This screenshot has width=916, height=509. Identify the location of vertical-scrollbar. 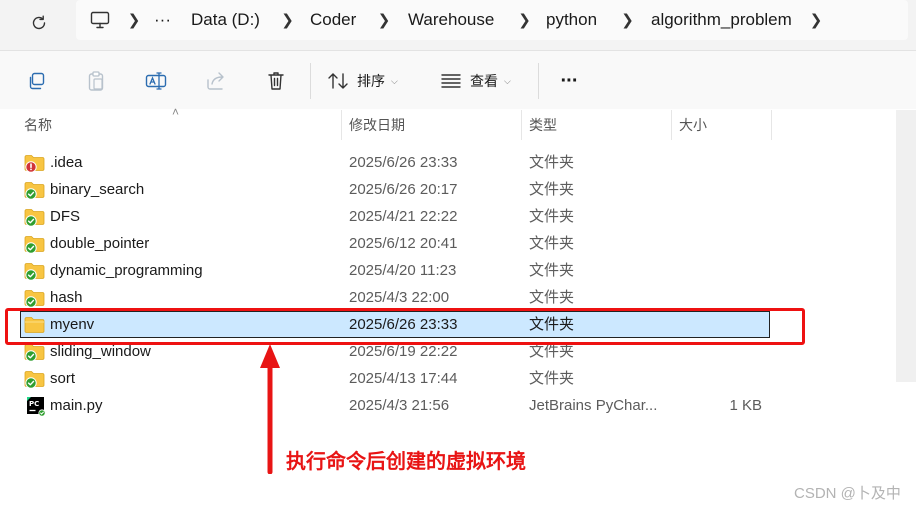
(906, 246).